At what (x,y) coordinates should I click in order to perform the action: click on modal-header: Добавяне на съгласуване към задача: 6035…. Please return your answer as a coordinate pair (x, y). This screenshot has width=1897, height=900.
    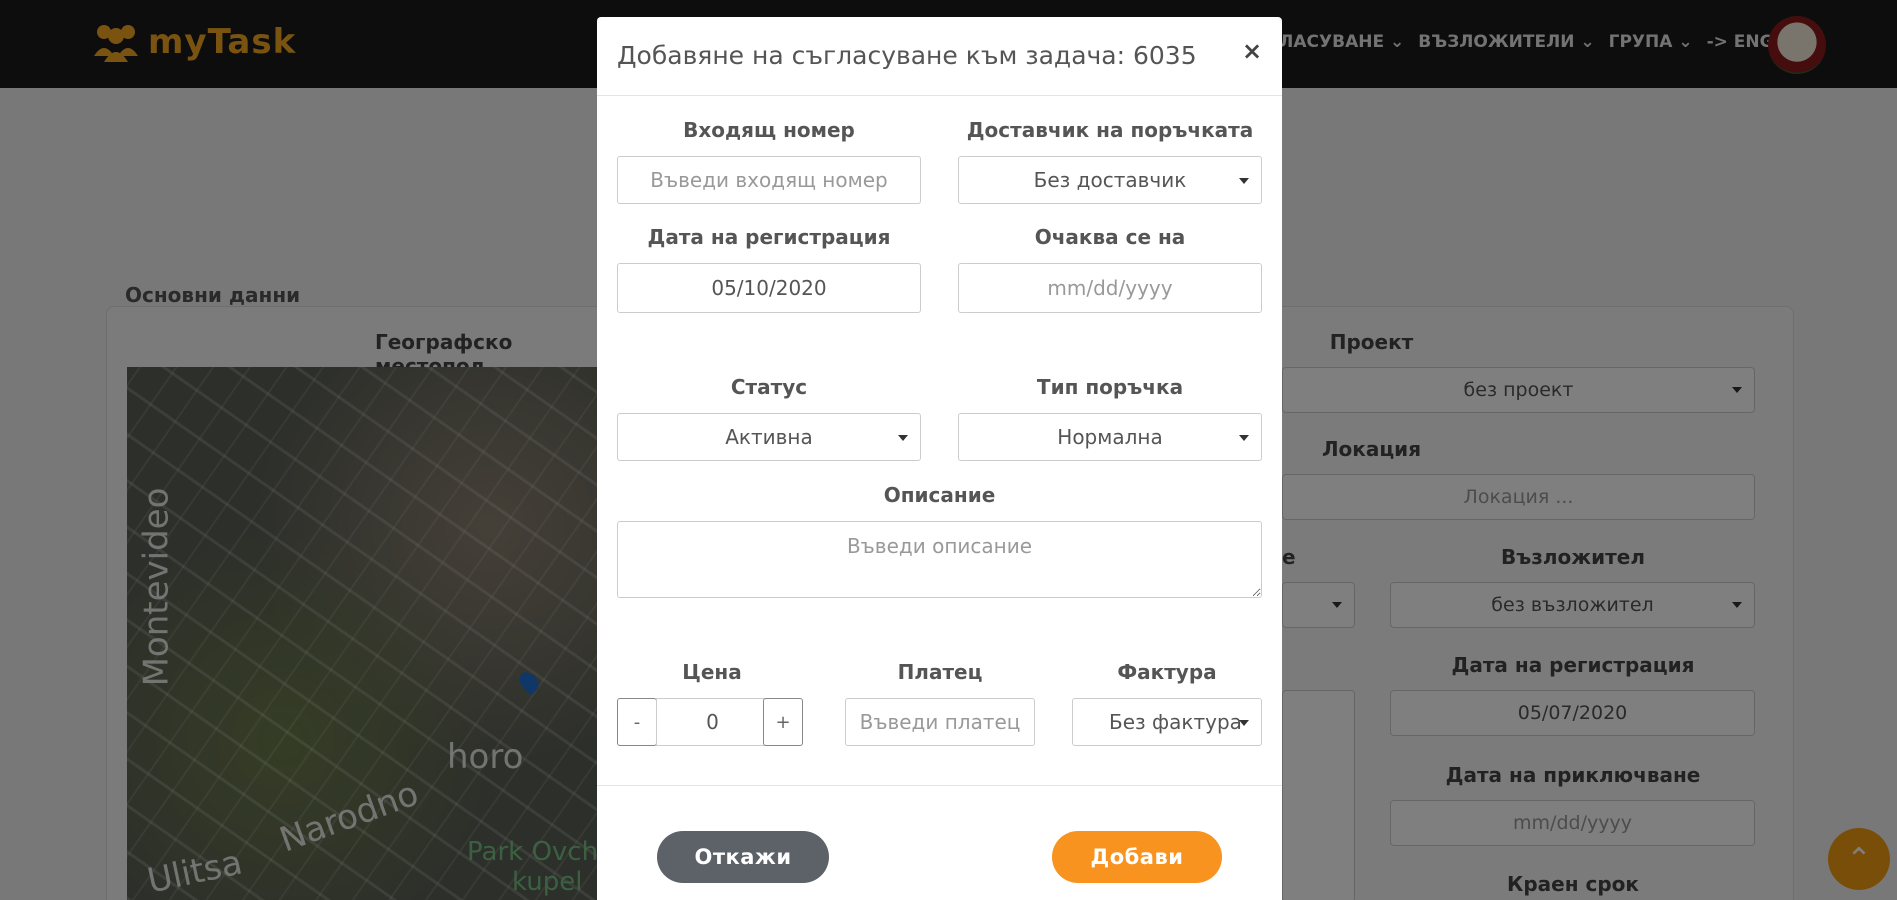
    Looking at the image, I should click on (939, 56).